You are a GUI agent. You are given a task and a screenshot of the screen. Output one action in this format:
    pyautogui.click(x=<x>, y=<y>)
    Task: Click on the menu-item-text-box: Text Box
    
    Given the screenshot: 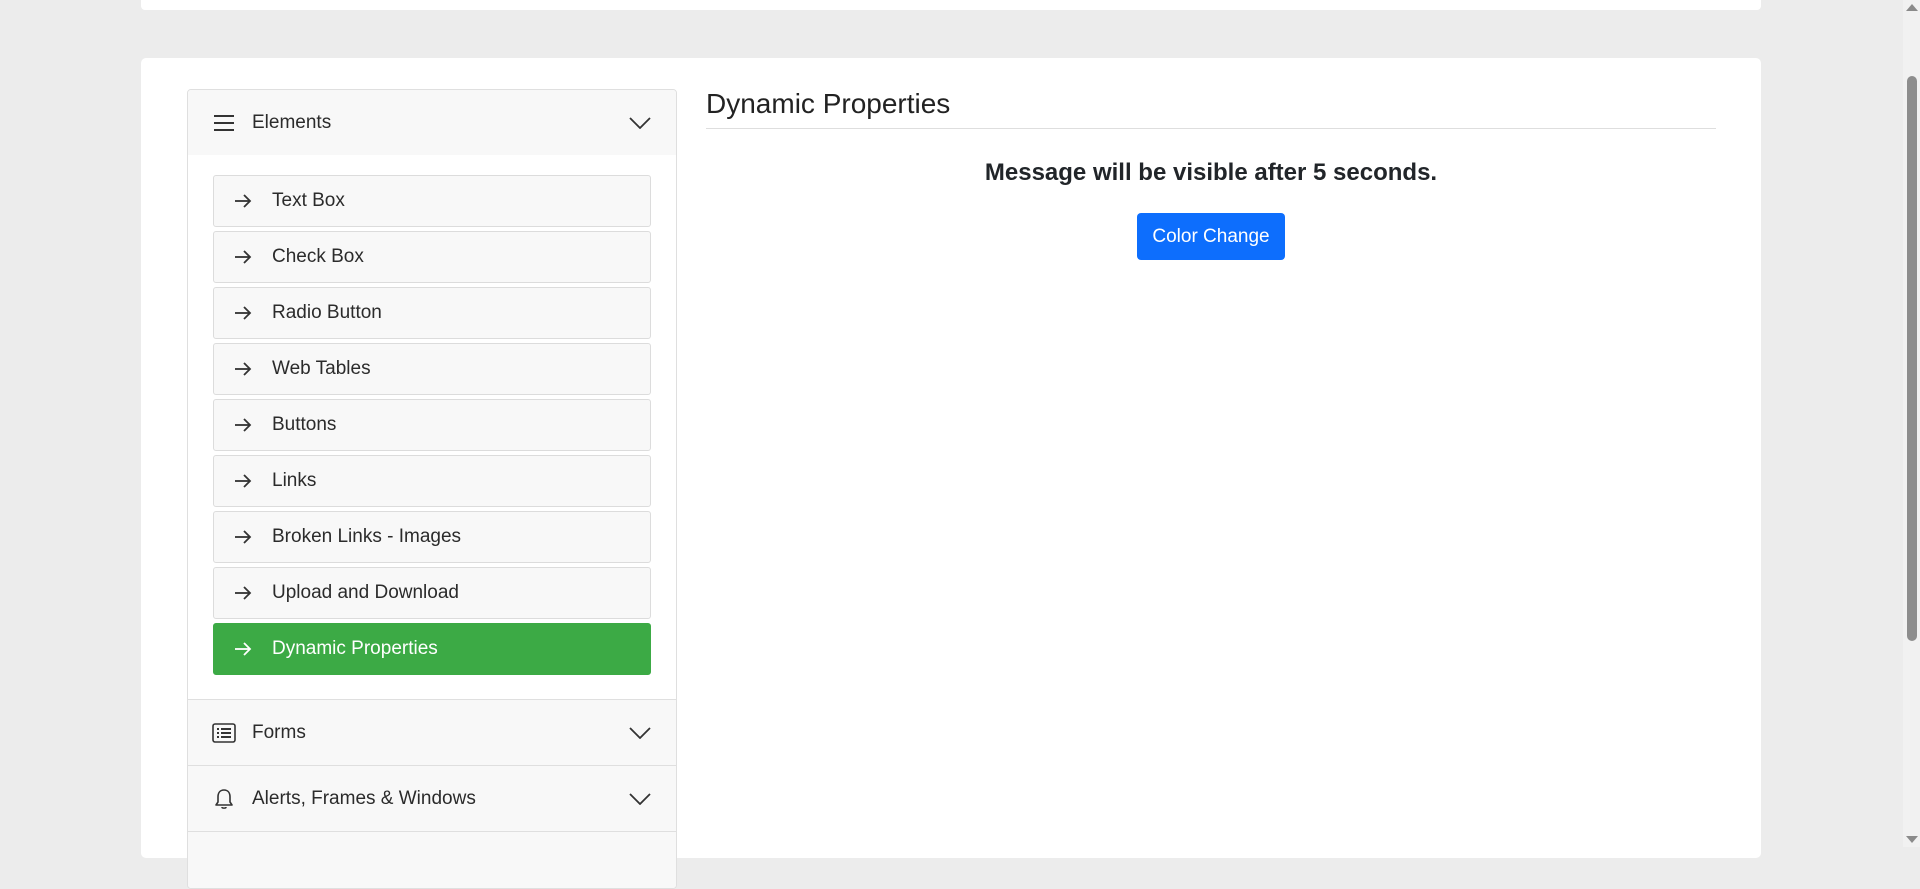 What is the action you would take?
    pyautogui.click(x=432, y=201)
    